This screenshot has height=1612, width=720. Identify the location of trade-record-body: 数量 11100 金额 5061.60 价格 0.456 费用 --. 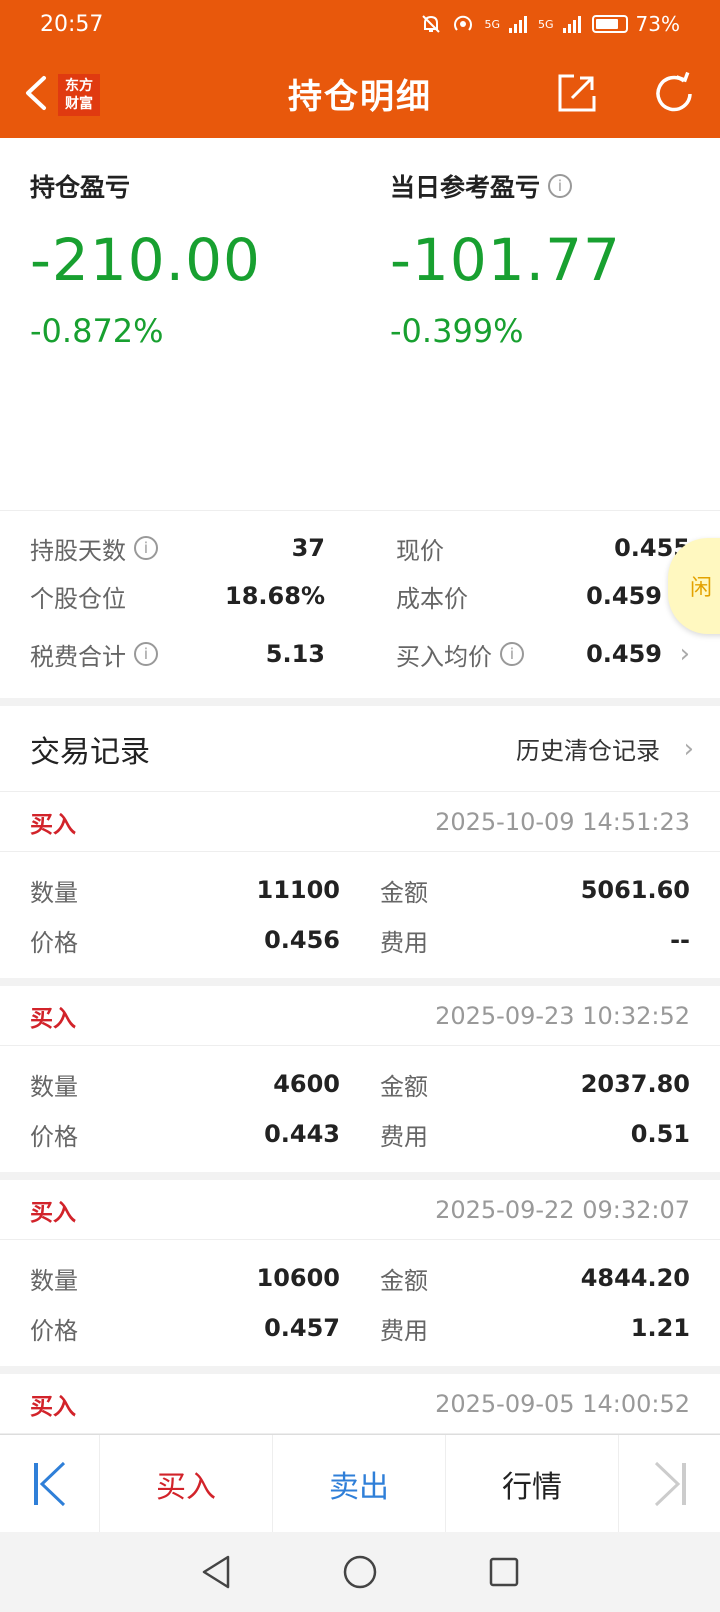
(360, 915).